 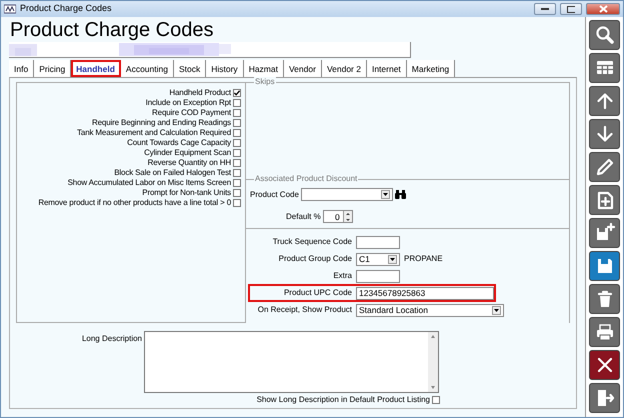 What do you see at coordinates (312, 242) in the screenshot?
I see `field-label: Truck Sequence Code` at bounding box center [312, 242].